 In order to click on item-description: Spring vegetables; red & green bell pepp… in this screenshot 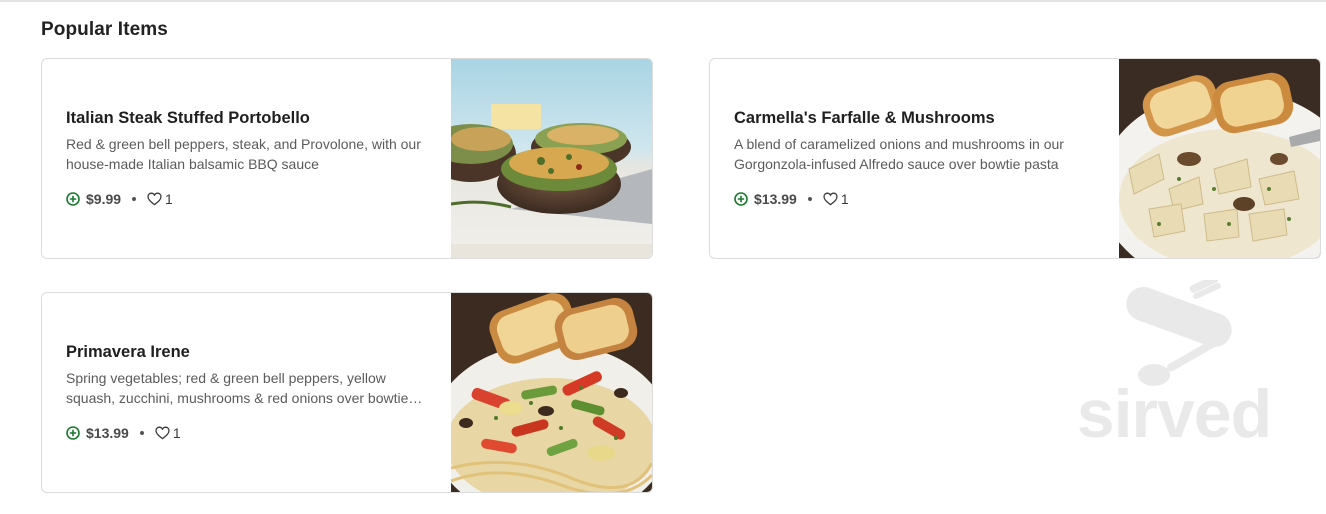, I will do `click(237, 388)`.